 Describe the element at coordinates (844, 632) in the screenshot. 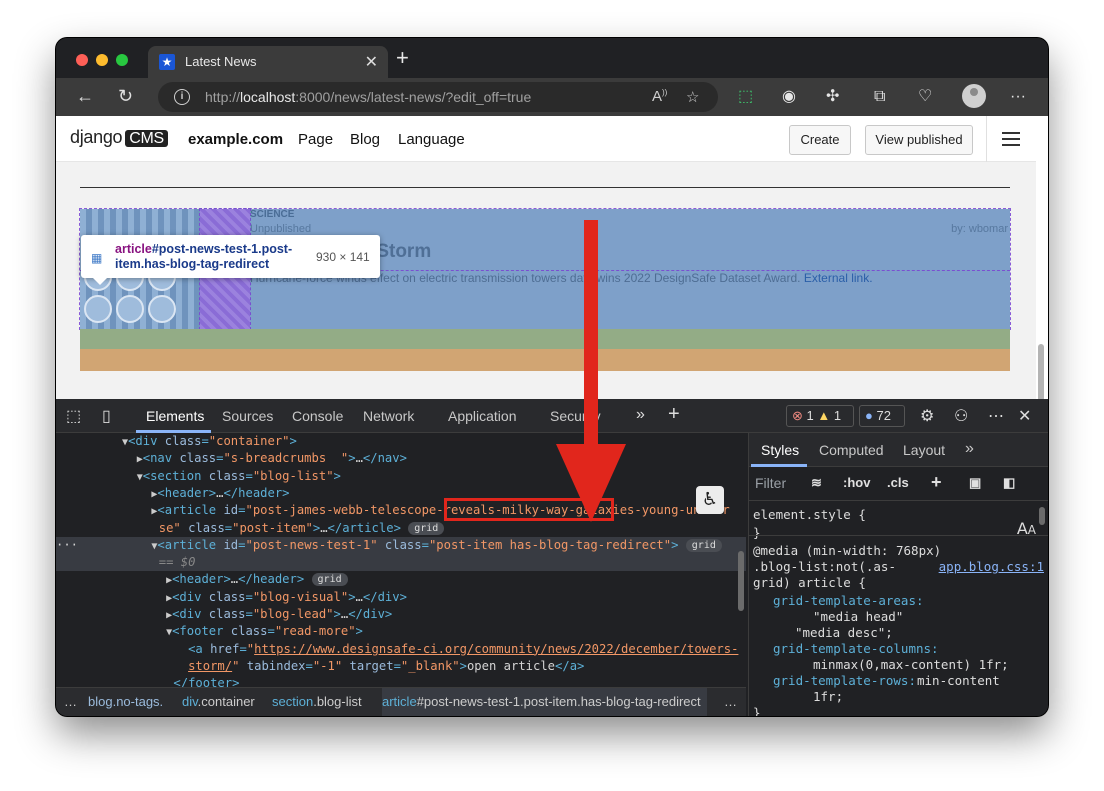

I see `css-value: "media desc";` at that location.